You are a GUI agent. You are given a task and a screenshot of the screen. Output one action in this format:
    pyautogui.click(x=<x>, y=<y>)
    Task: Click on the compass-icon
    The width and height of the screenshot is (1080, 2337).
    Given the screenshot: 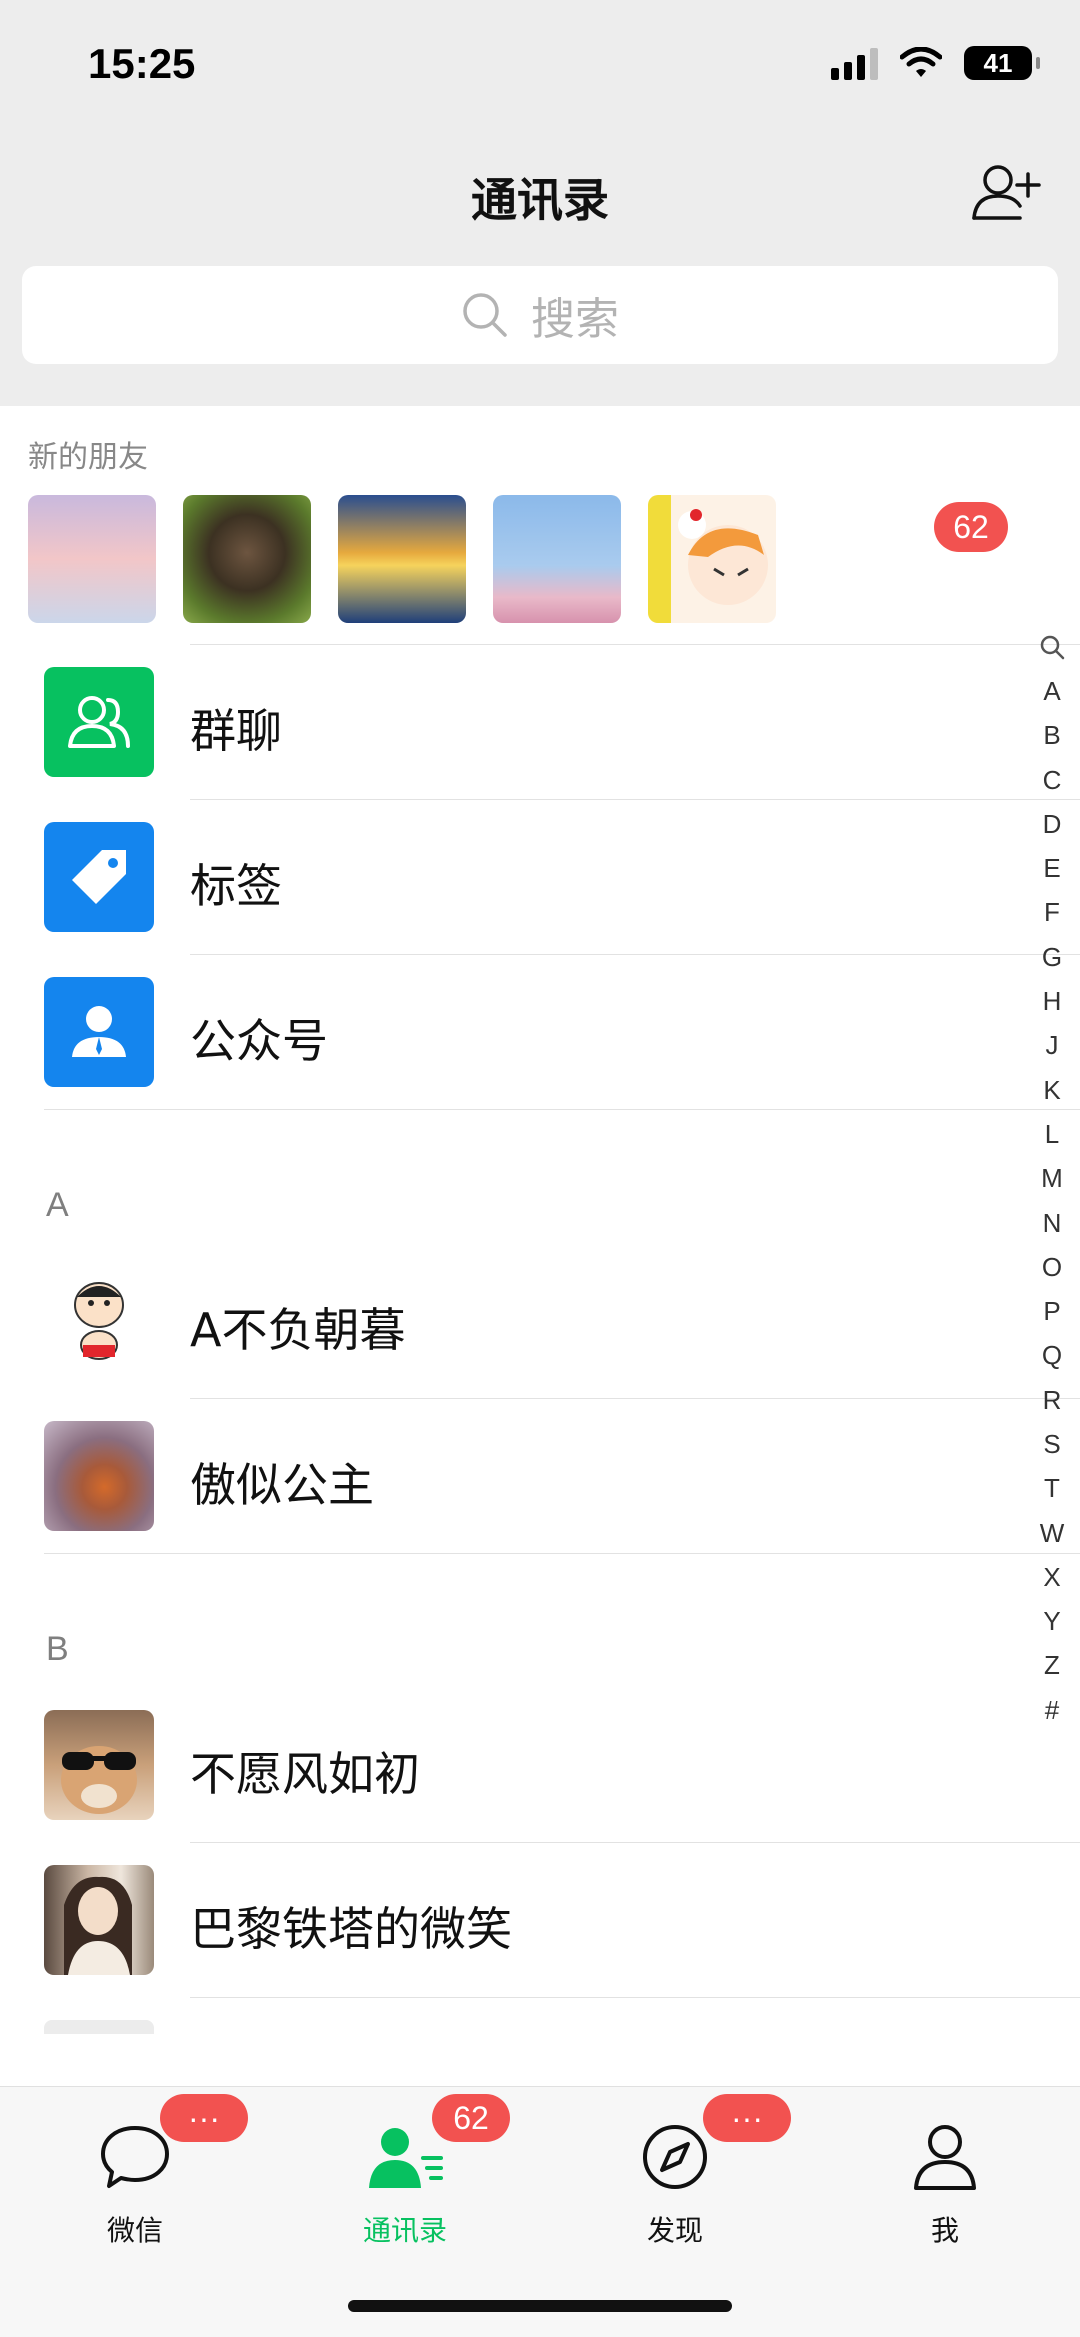 What is the action you would take?
    pyautogui.click(x=675, y=2157)
    